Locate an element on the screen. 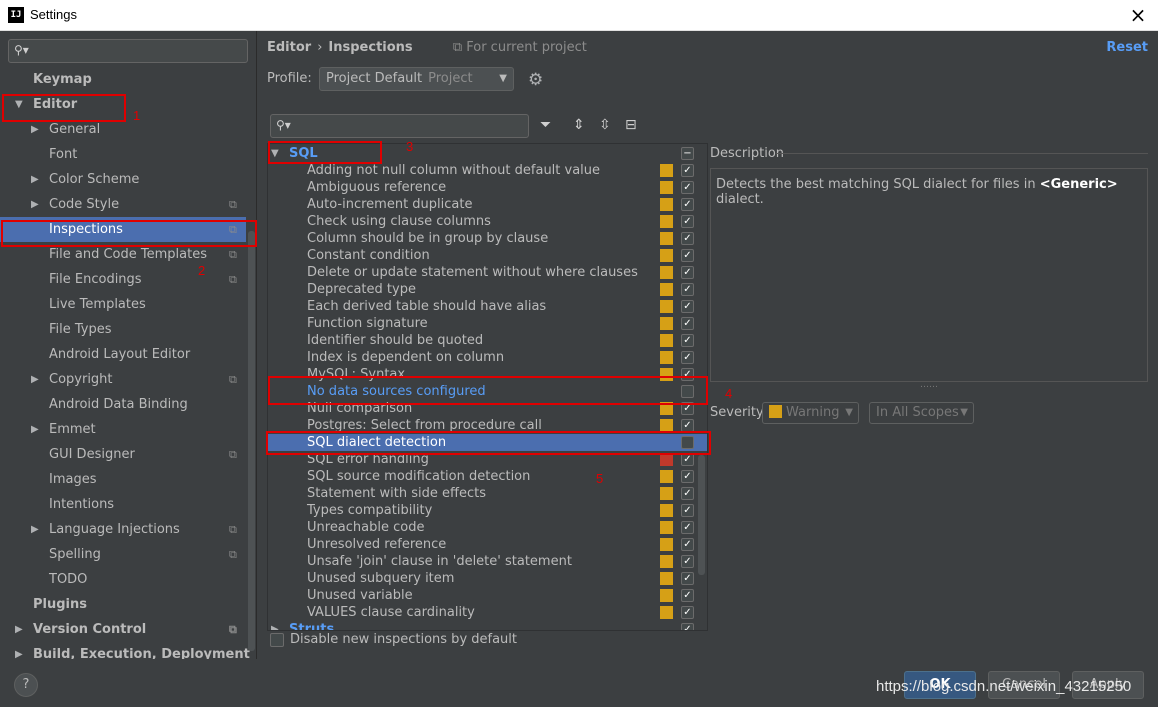  profile-select: Project Default Project ▼ is located at coordinates (416, 79).